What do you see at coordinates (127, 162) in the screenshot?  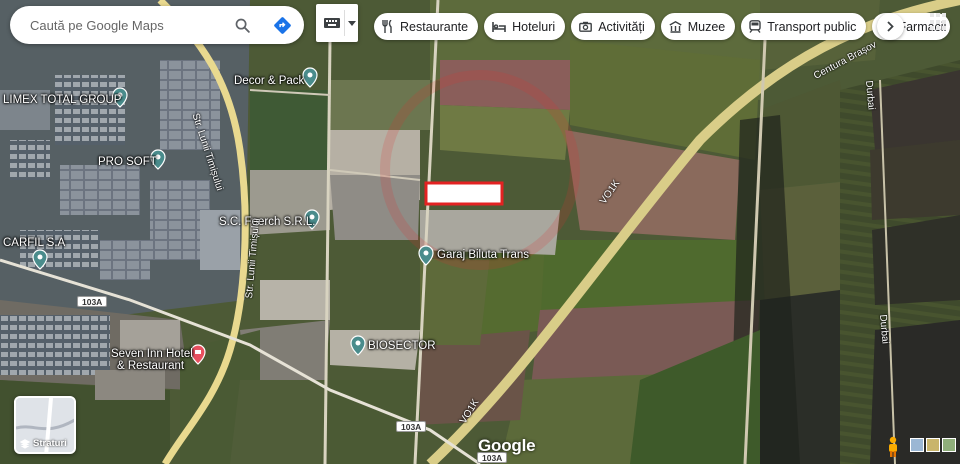 I see `poi-label-prosoft: PRO SOFT` at bounding box center [127, 162].